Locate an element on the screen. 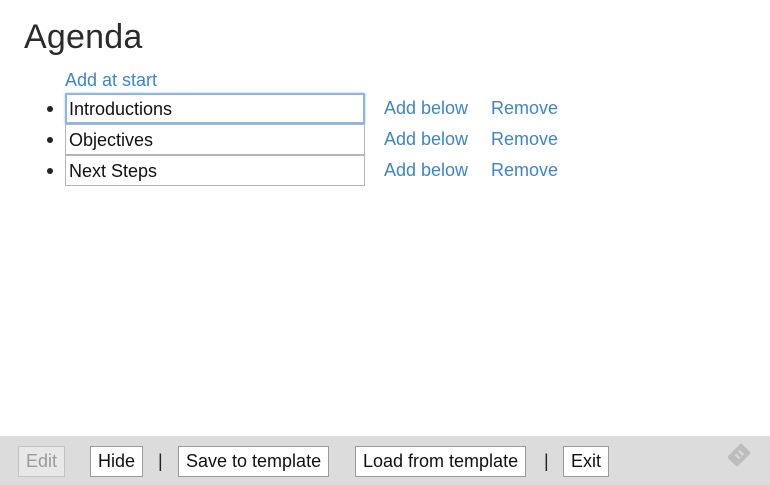 The image size is (770, 485). exit-button: Exit is located at coordinates (586, 461).